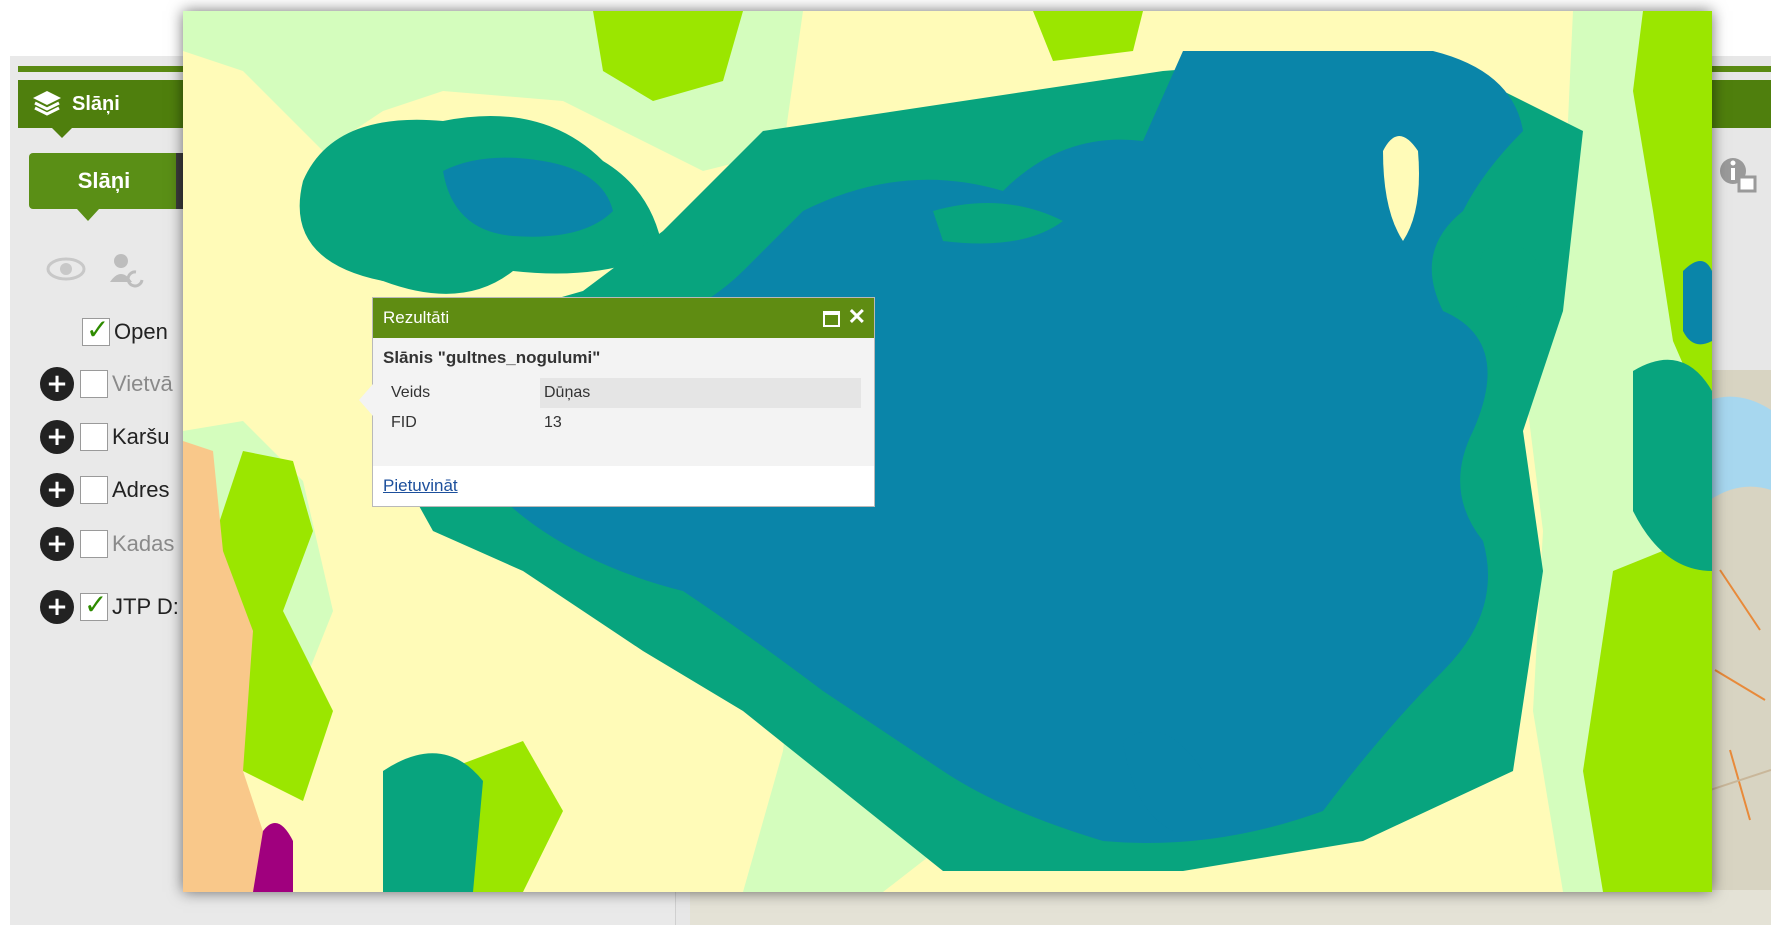 Image resolution: width=1771 pixels, height=925 pixels. I want to click on layer-item-adres: + Adres, so click(104, 490).